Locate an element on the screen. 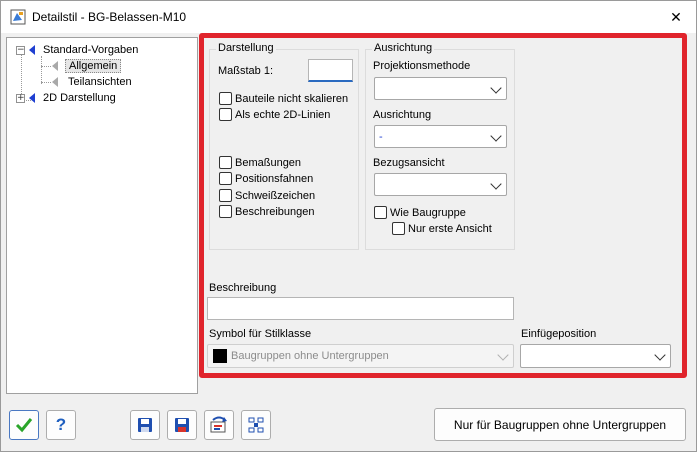 Image resolution: width=697 pixels, height=452 pixels. projektionsmethode-label: Projektionsmethode is located at coordinates (422, 66).